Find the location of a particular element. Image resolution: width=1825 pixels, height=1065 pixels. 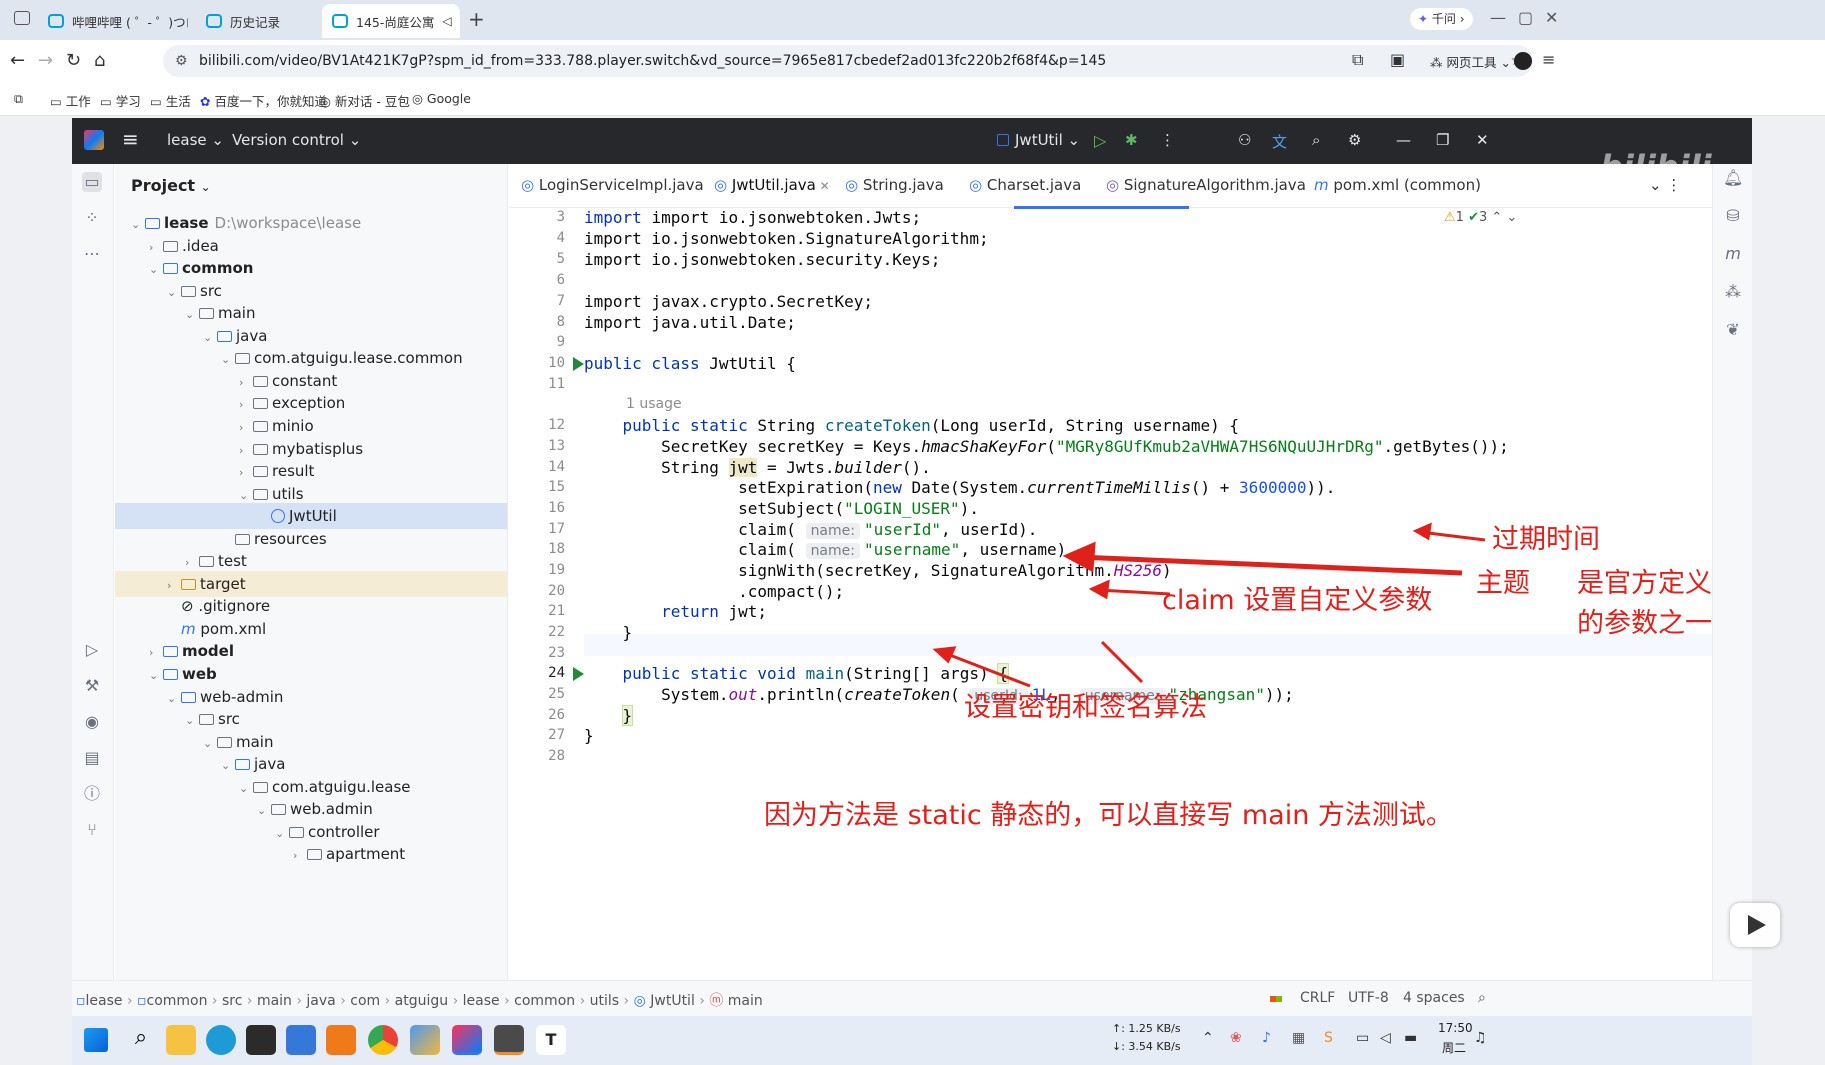

maximize-button: ▢ is located at coordinates (1525, 17).